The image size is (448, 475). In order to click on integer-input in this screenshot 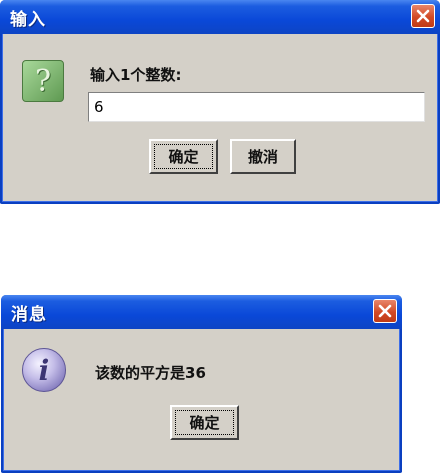, I will do `click(256, 107)`.